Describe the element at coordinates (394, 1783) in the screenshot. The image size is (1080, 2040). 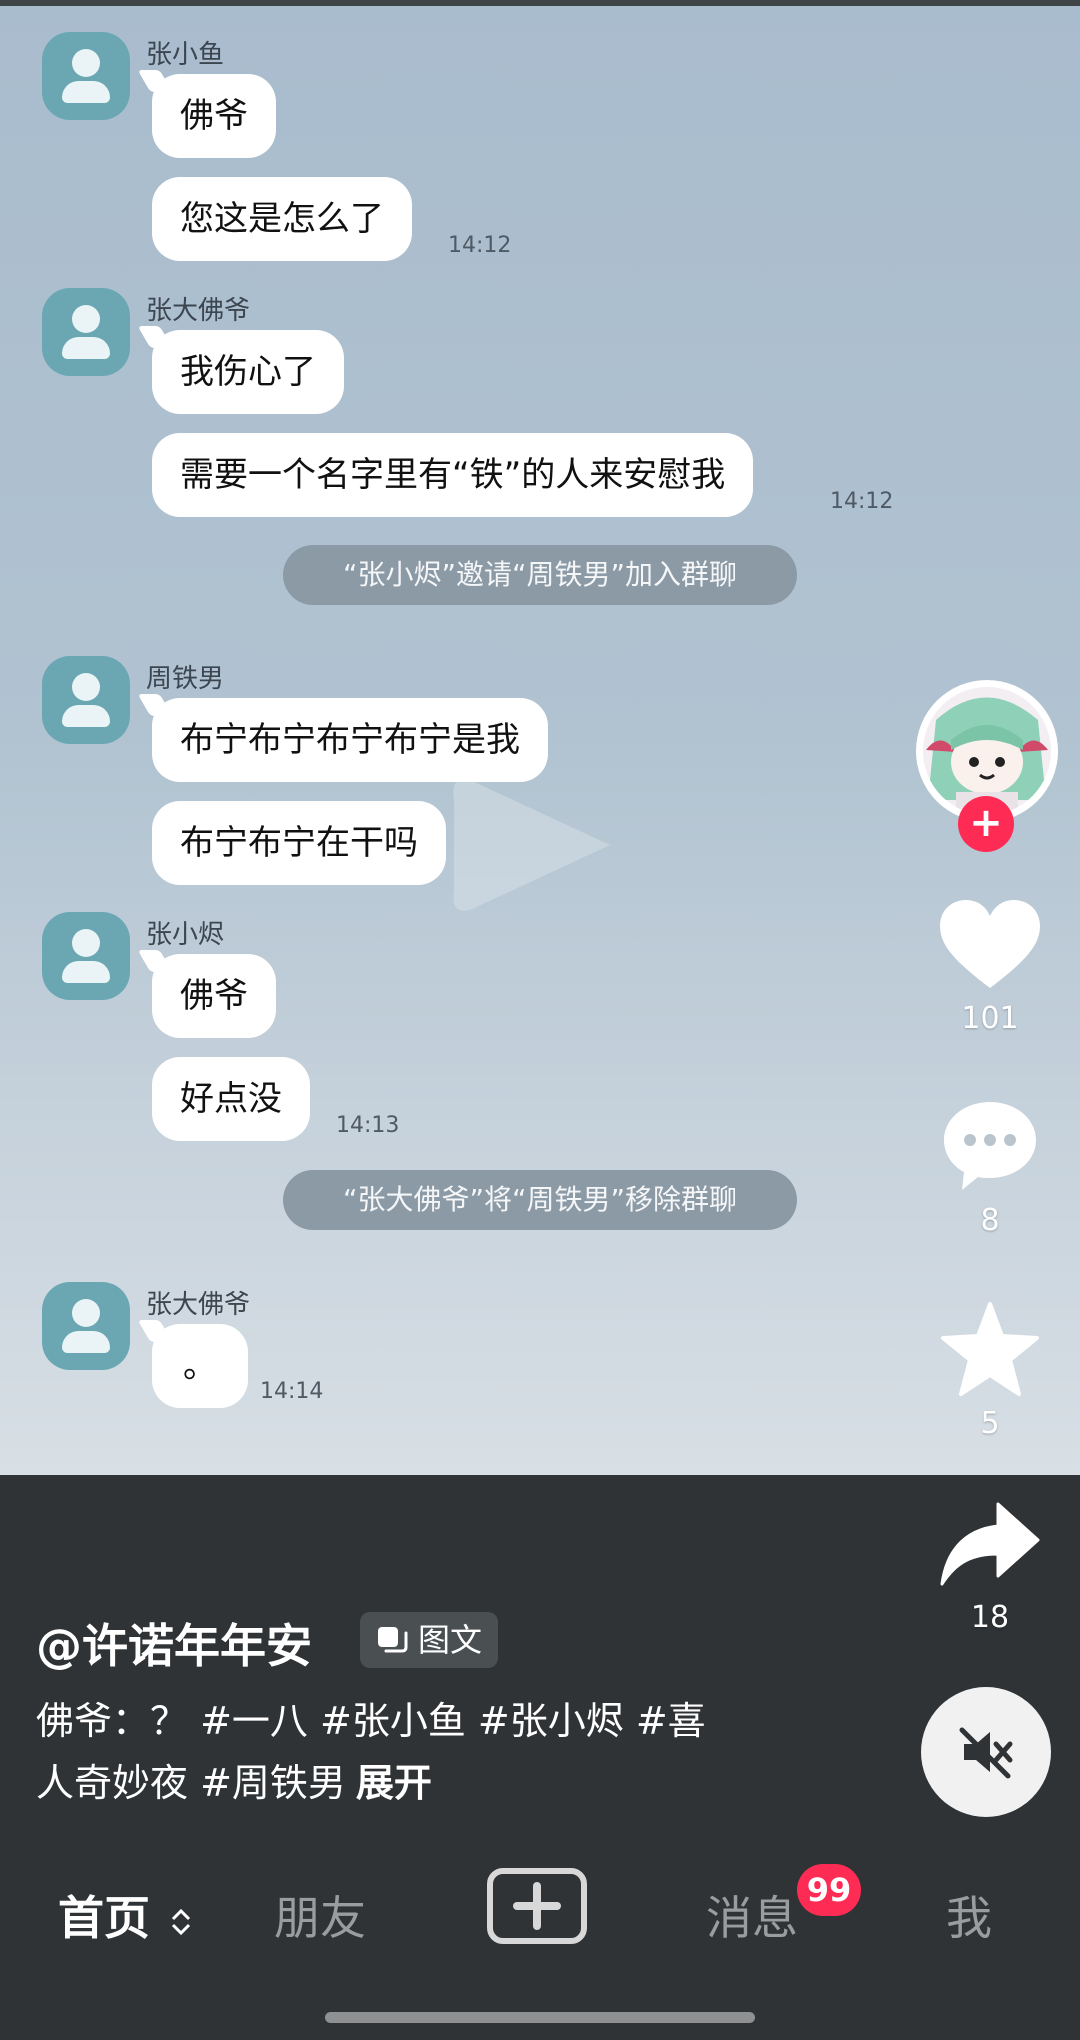
I see `expand-button: 展开` at that location.